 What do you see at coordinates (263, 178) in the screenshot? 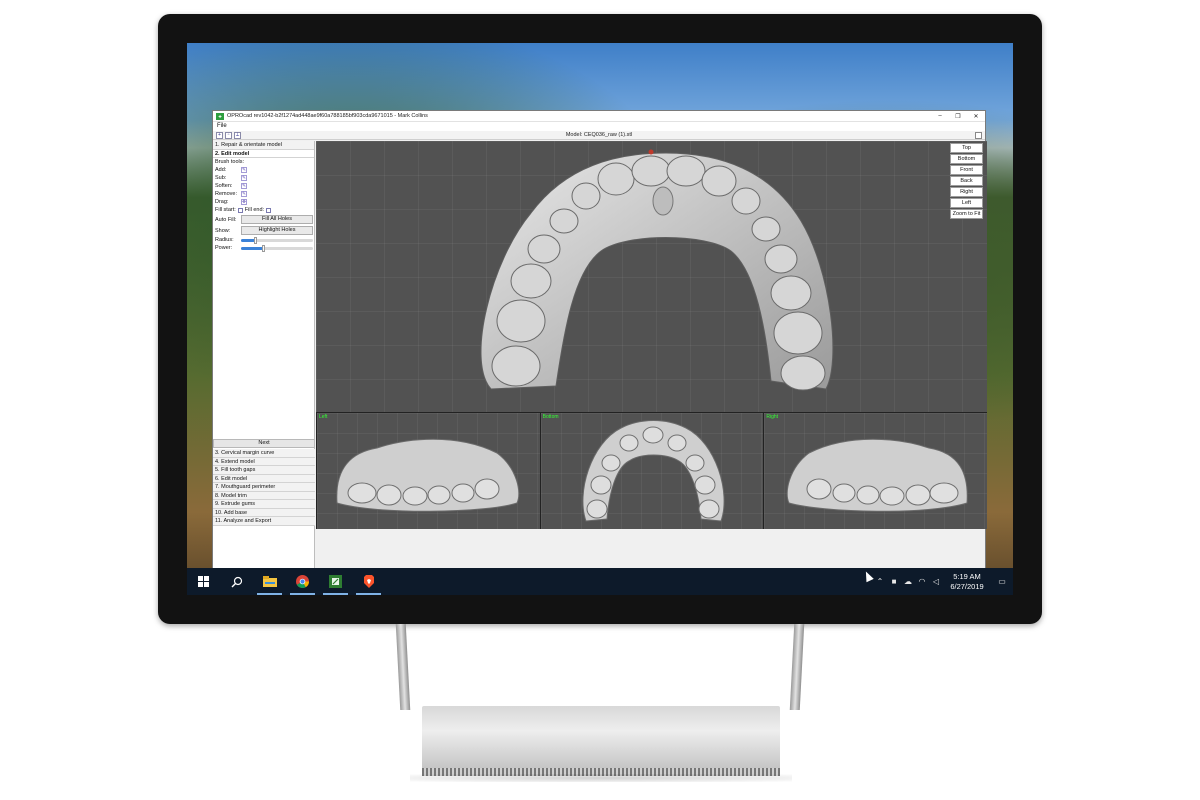
I see `tool-sub-row: Sub: ✎` at bounding box center [263, 178].